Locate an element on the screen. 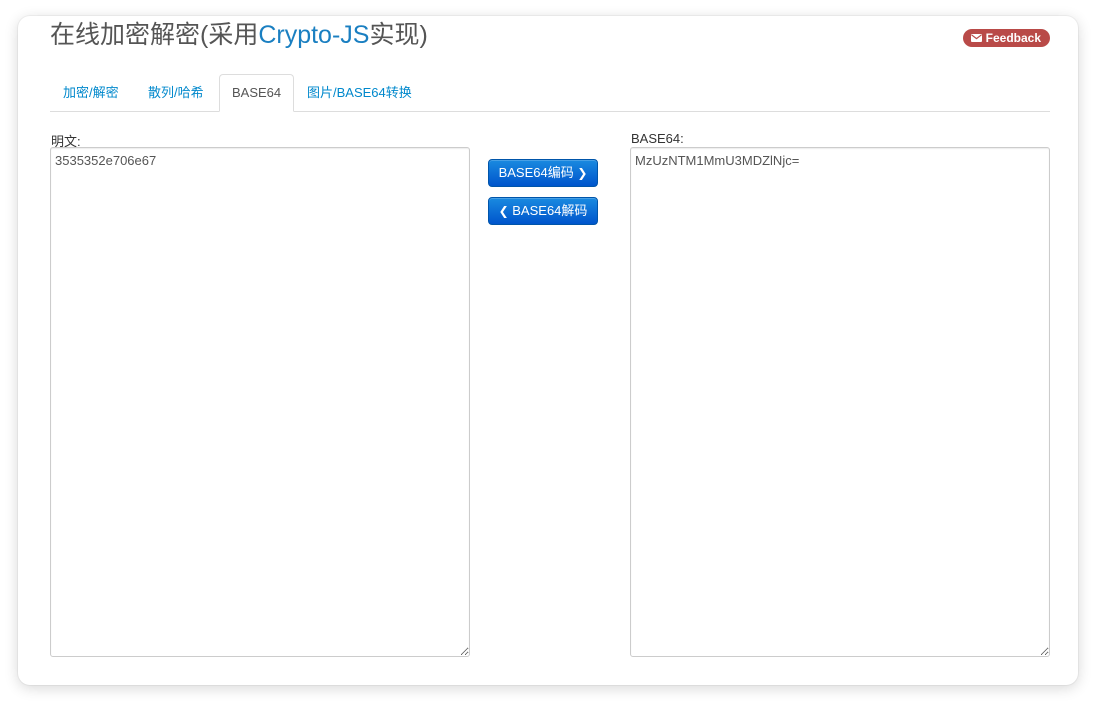 The image size is (1096, 703). tab-encrypt-decrypt: 加密/解密 is located at coordinates (91, 92).